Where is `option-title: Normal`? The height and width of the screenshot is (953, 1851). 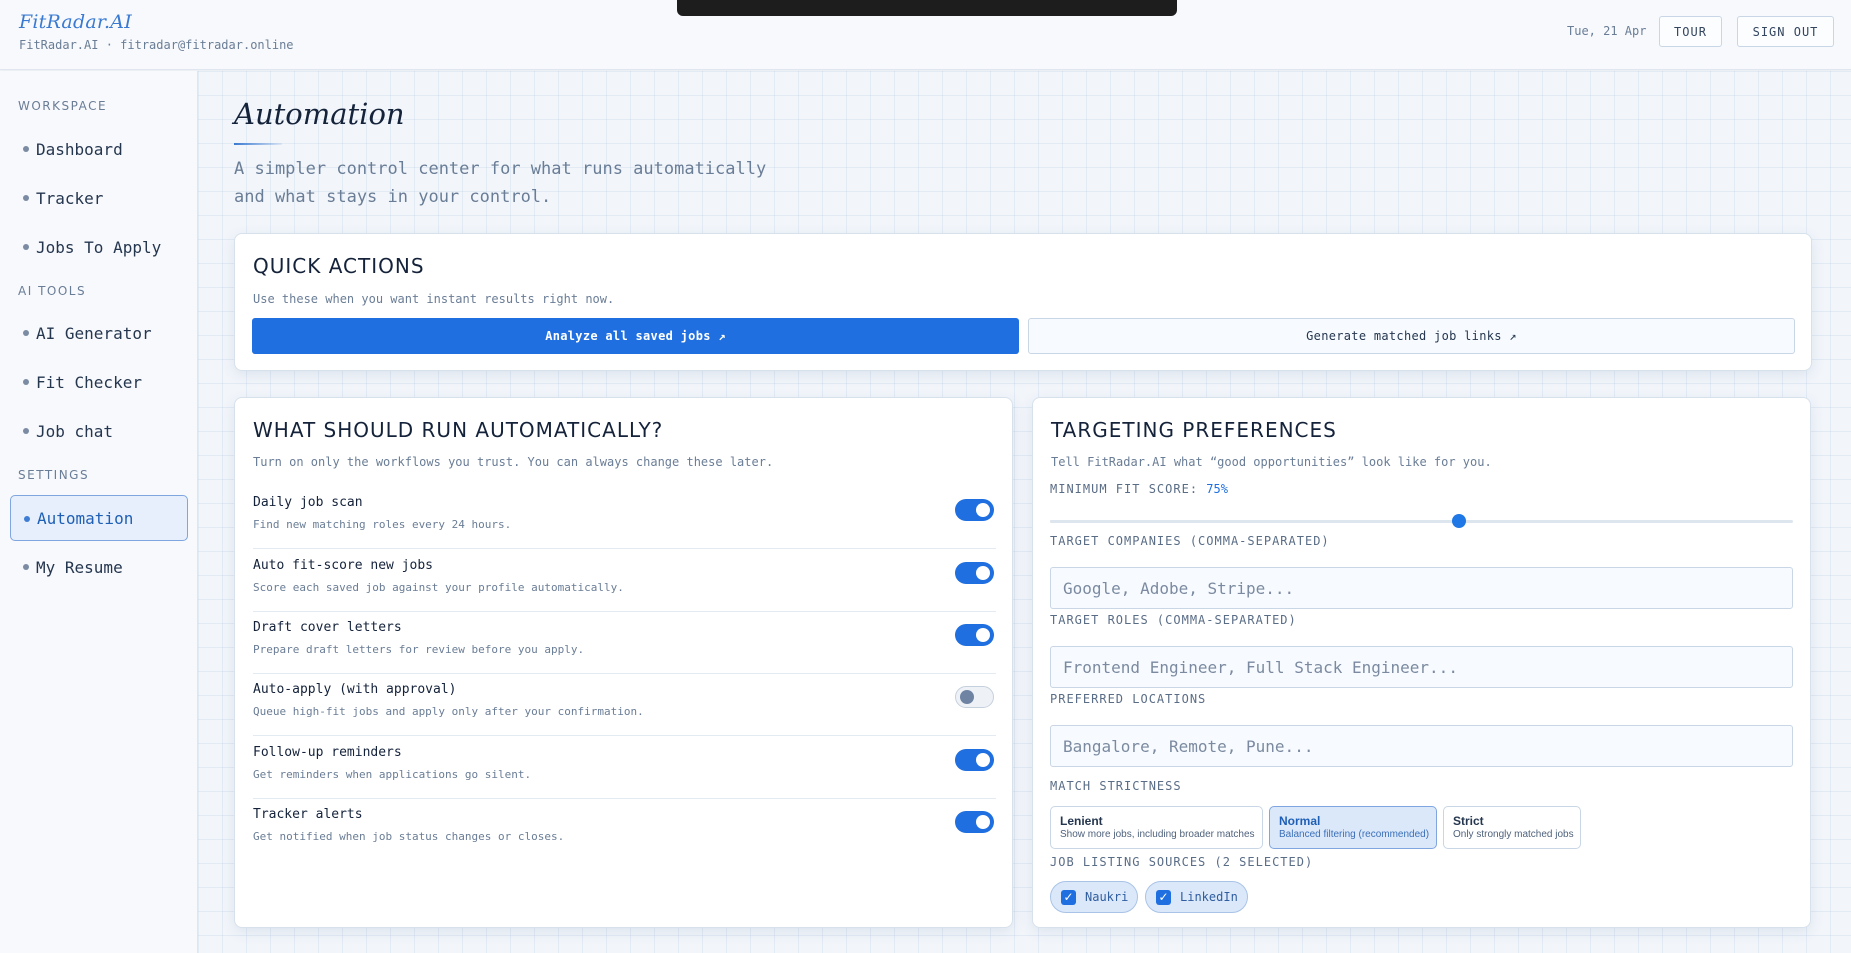 option-title: Normal is located at coordinates (1300, 821).